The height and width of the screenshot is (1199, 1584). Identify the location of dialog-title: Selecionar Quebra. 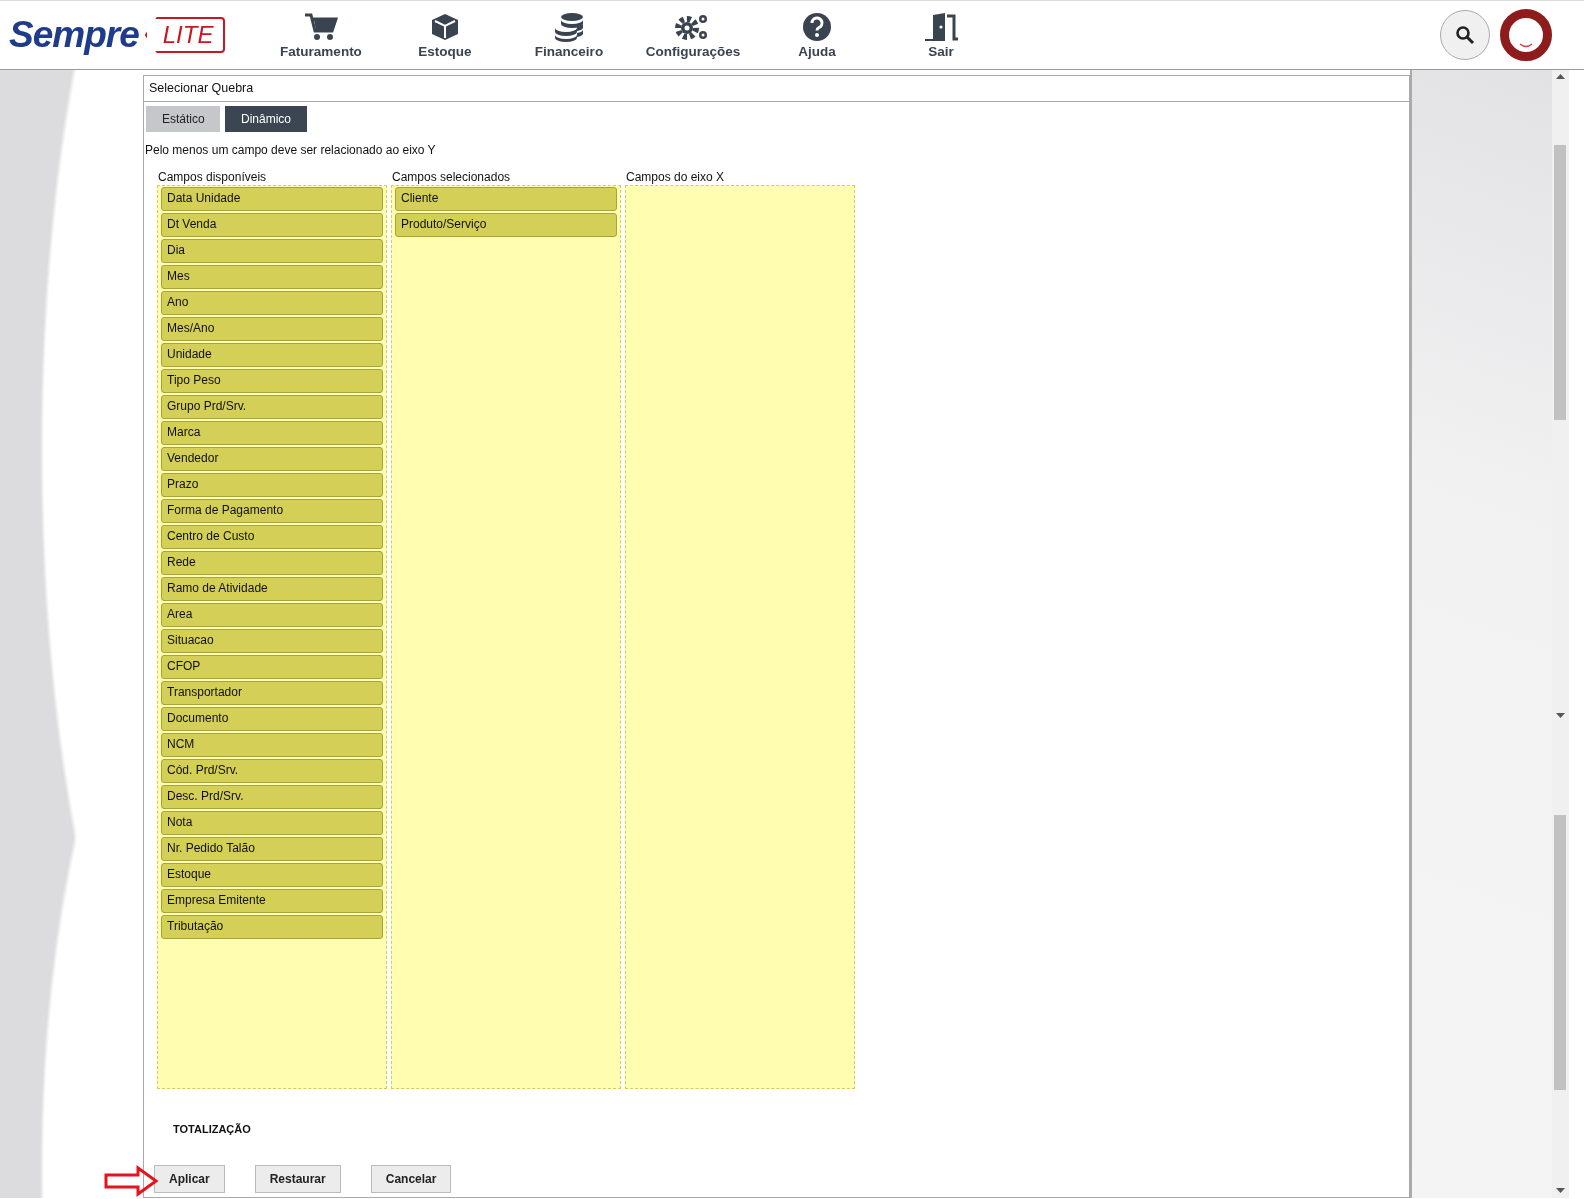
(776, 89).